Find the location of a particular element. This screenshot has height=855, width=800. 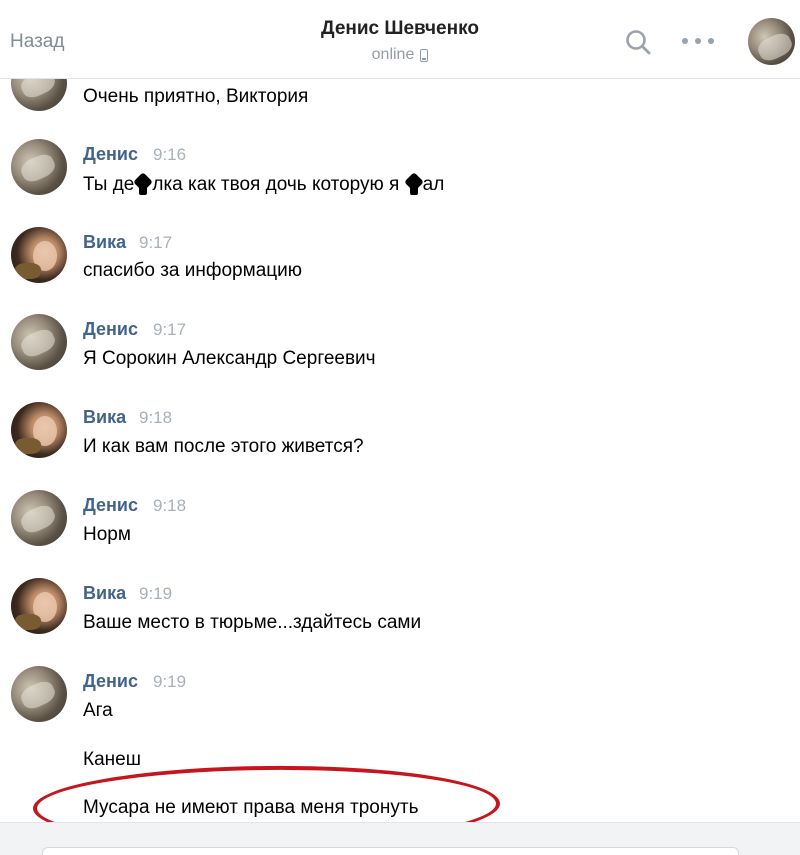

message-text: Ваше место в тюрьме...здайтесь сами is located at coordinates (252, 622).